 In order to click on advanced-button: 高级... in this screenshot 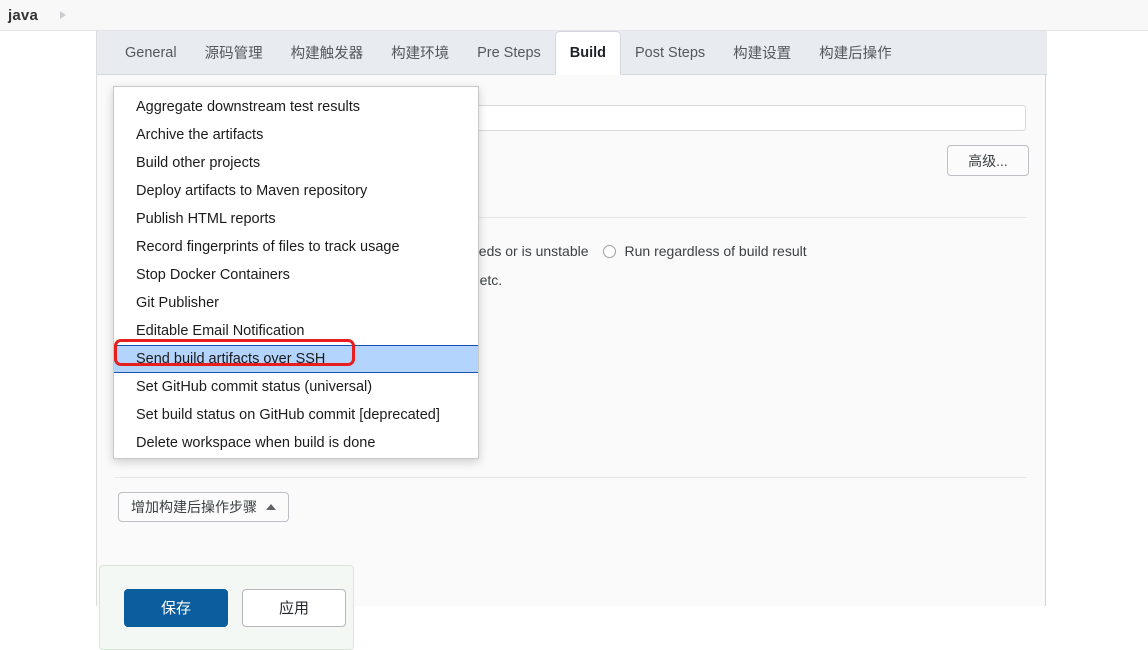, I will do `click(988, 160)`.